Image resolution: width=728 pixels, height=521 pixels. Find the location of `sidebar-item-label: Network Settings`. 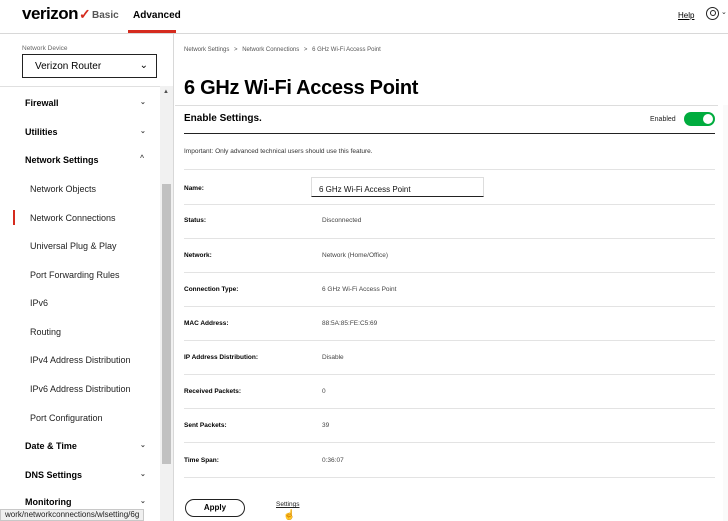

sidebar-item-label: Network Settings is located at coordinates (62, 160).